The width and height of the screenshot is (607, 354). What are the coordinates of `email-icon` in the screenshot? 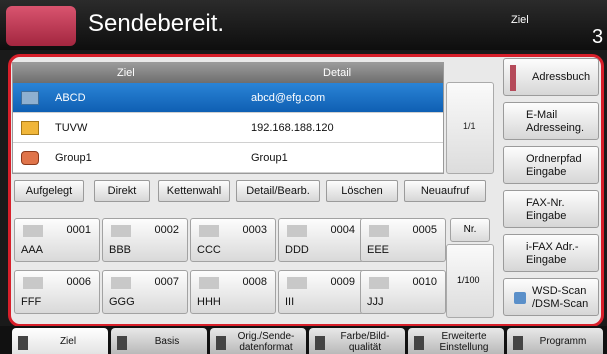 It's located at (30, 98).